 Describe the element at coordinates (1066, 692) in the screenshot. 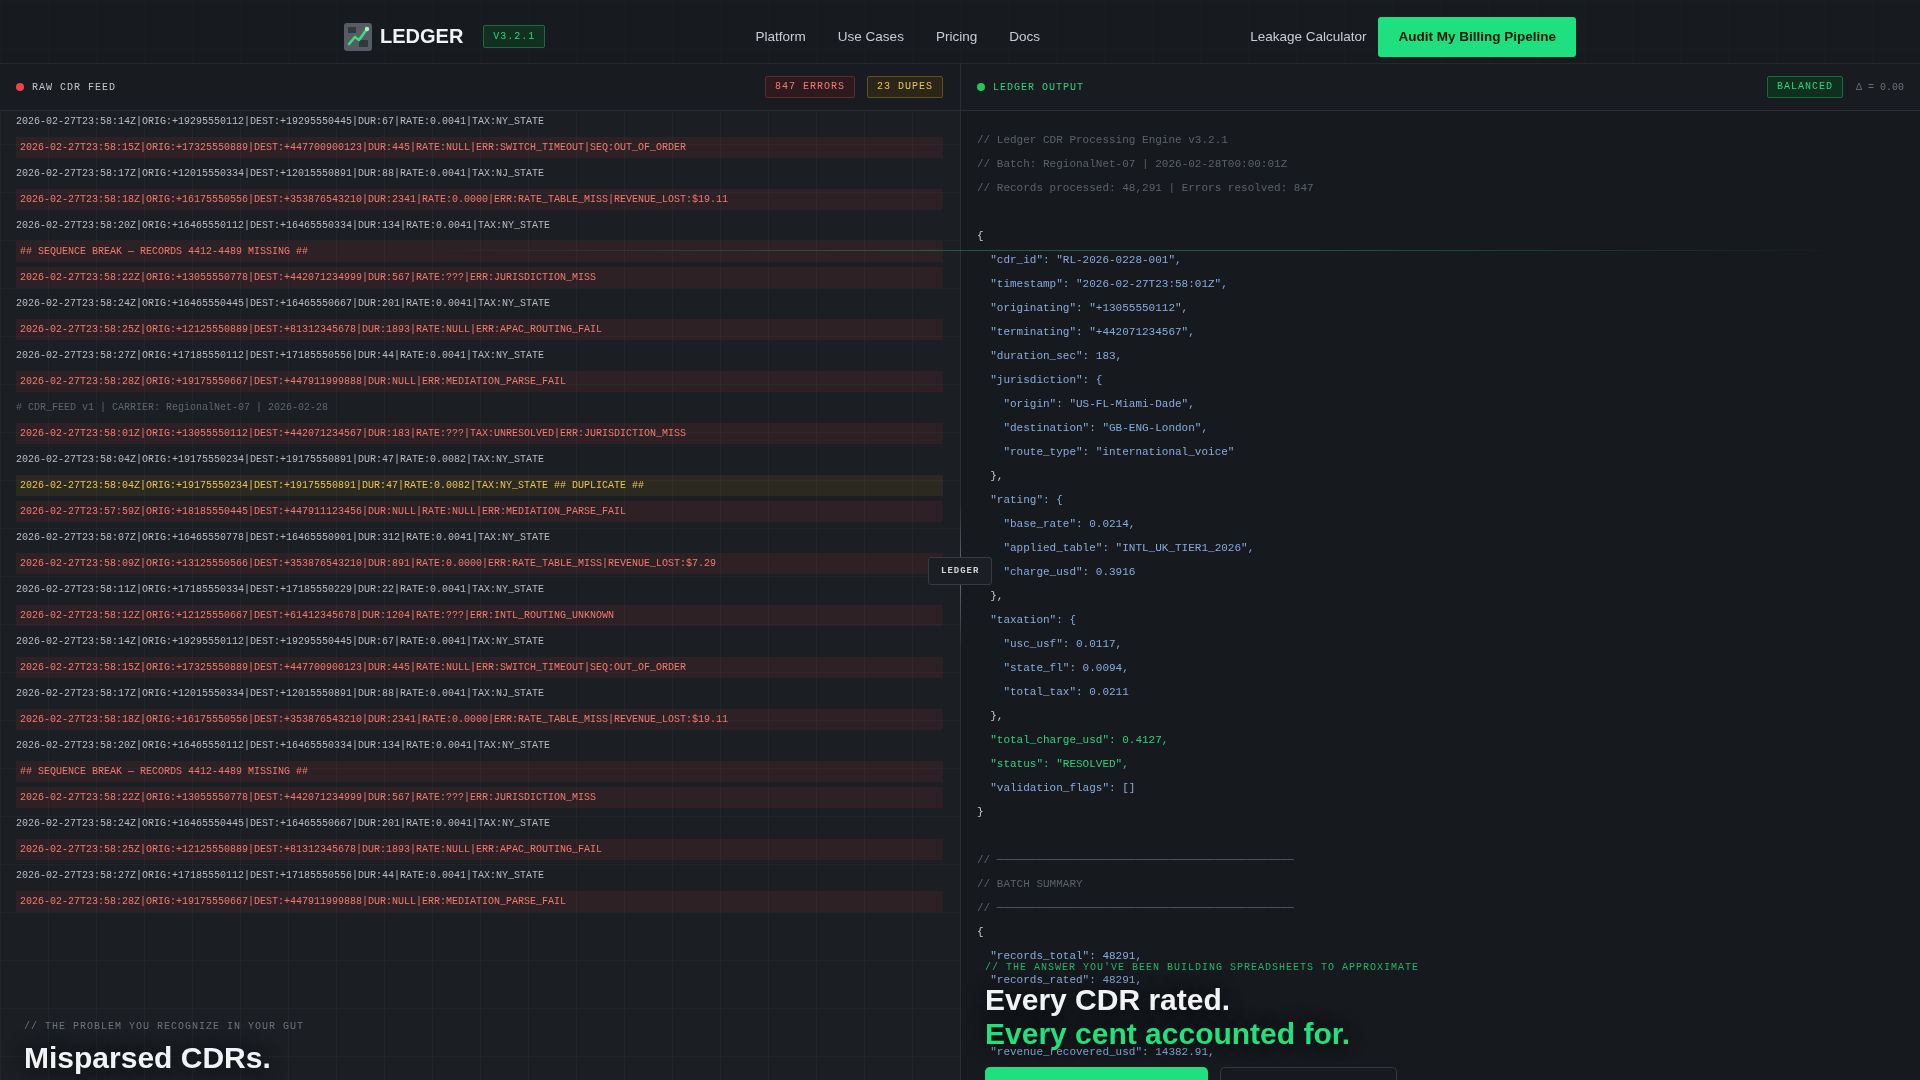

I see `code-line: "total_tax": 0.0211` at that location.